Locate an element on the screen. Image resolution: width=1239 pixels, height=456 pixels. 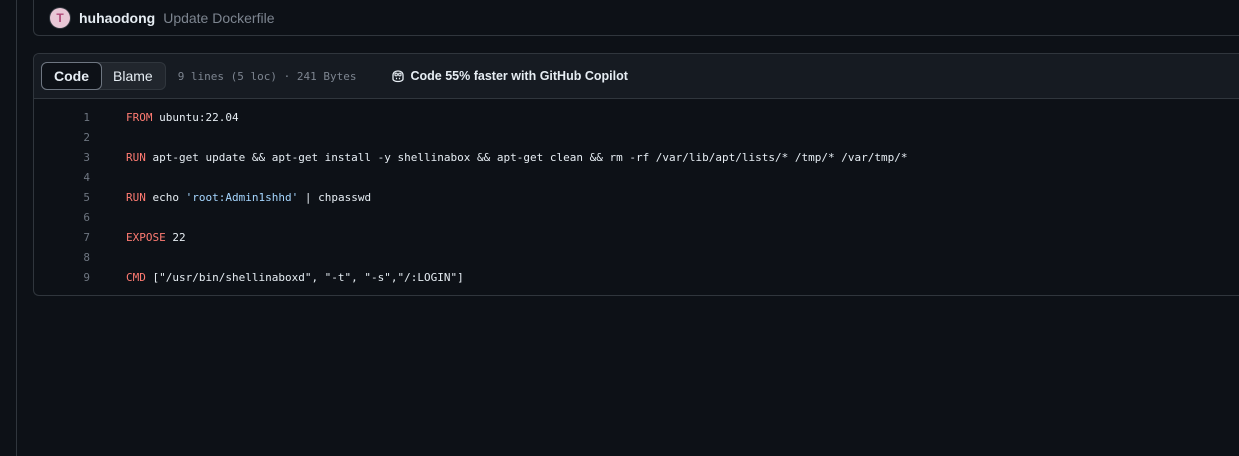
code-keyword: EXPOSE is located at coordinates (146, 237).